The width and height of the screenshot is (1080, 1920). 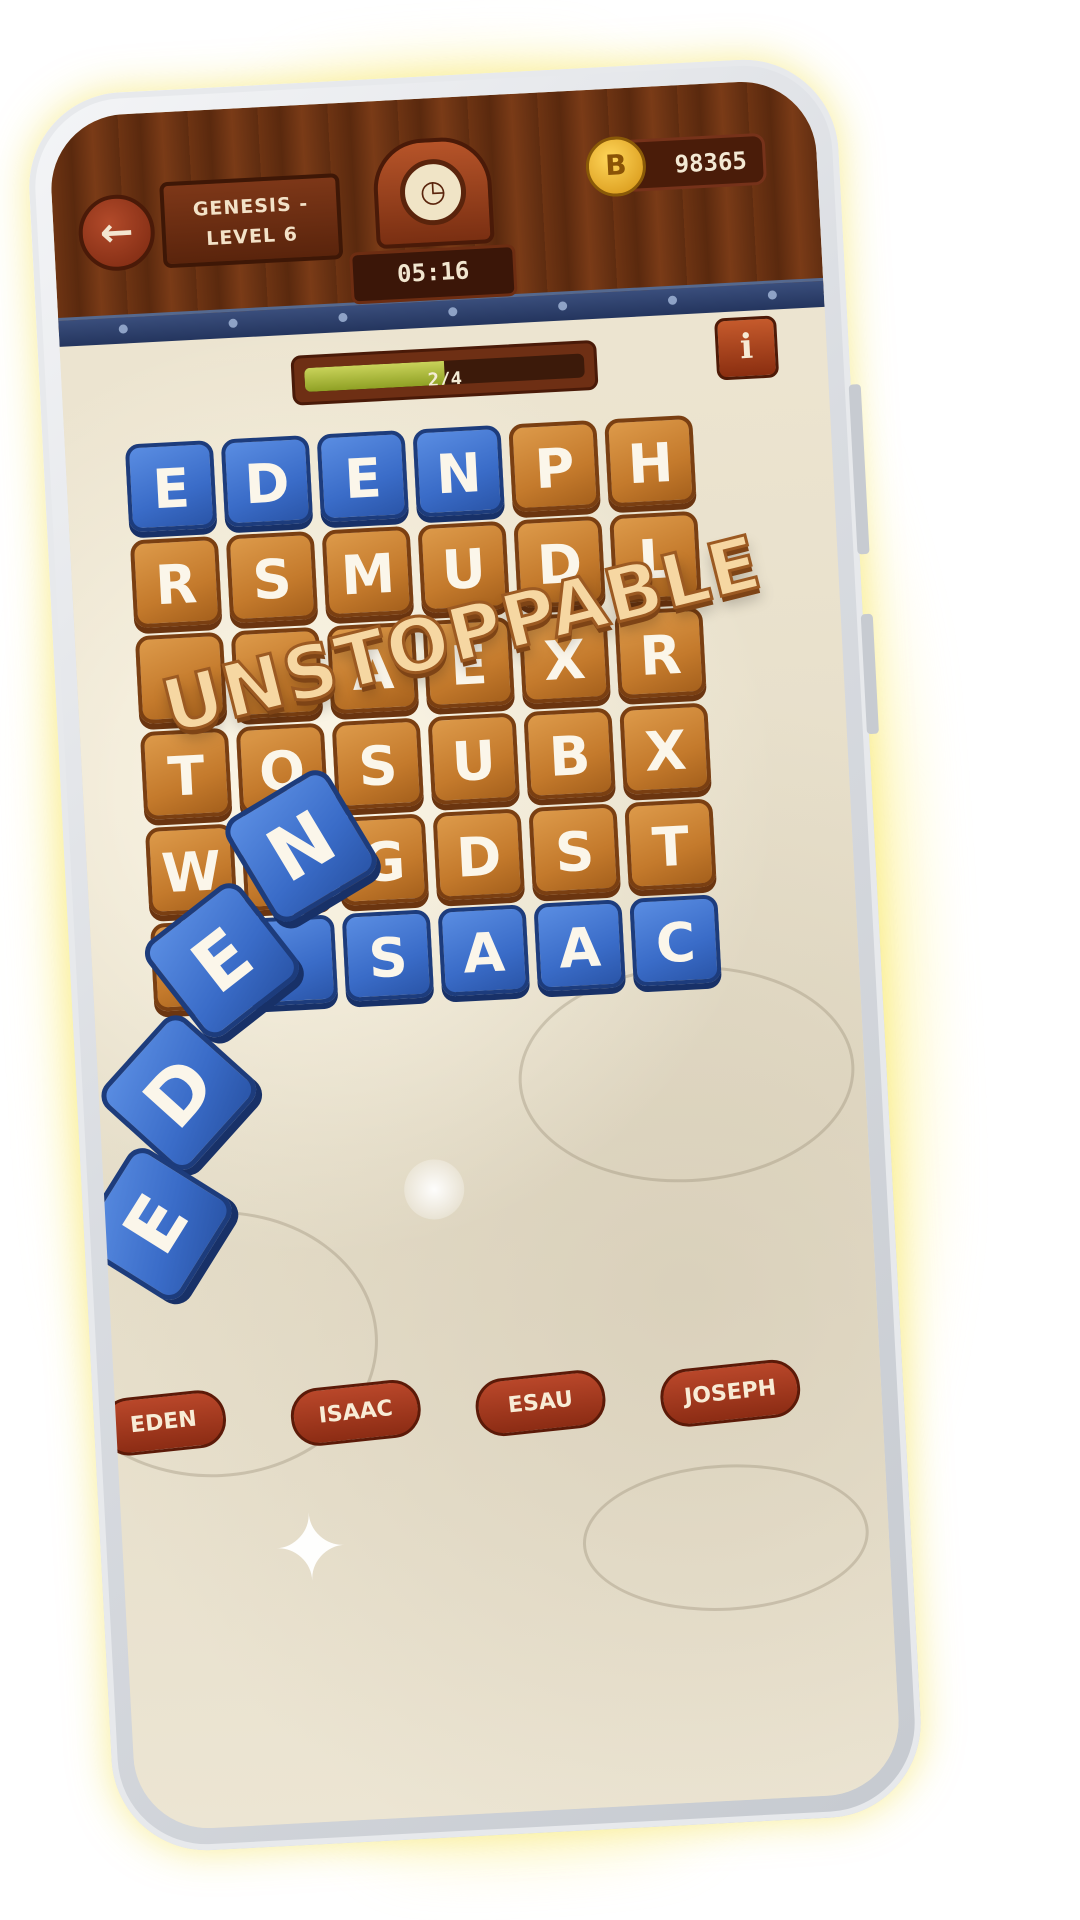 I want to click on letter-tile: H, so click(x=650, y=461).